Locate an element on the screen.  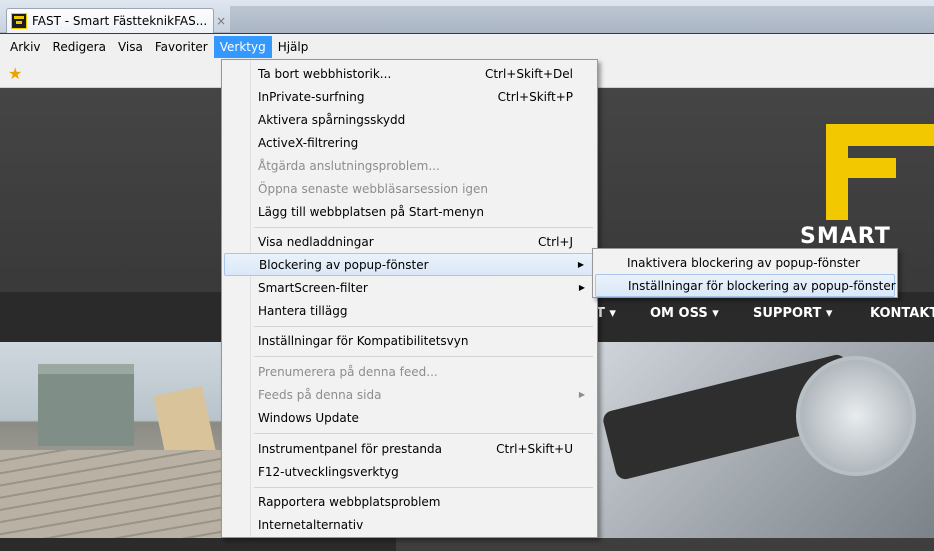
menu-item-shortcut: Ctrl+Skift+Del is located at coordinates (528, 73).